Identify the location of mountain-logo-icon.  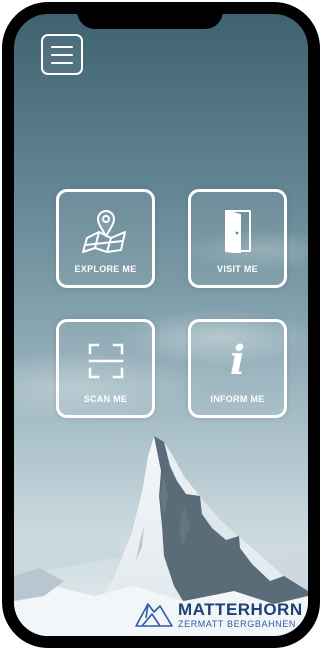
(154, 615).